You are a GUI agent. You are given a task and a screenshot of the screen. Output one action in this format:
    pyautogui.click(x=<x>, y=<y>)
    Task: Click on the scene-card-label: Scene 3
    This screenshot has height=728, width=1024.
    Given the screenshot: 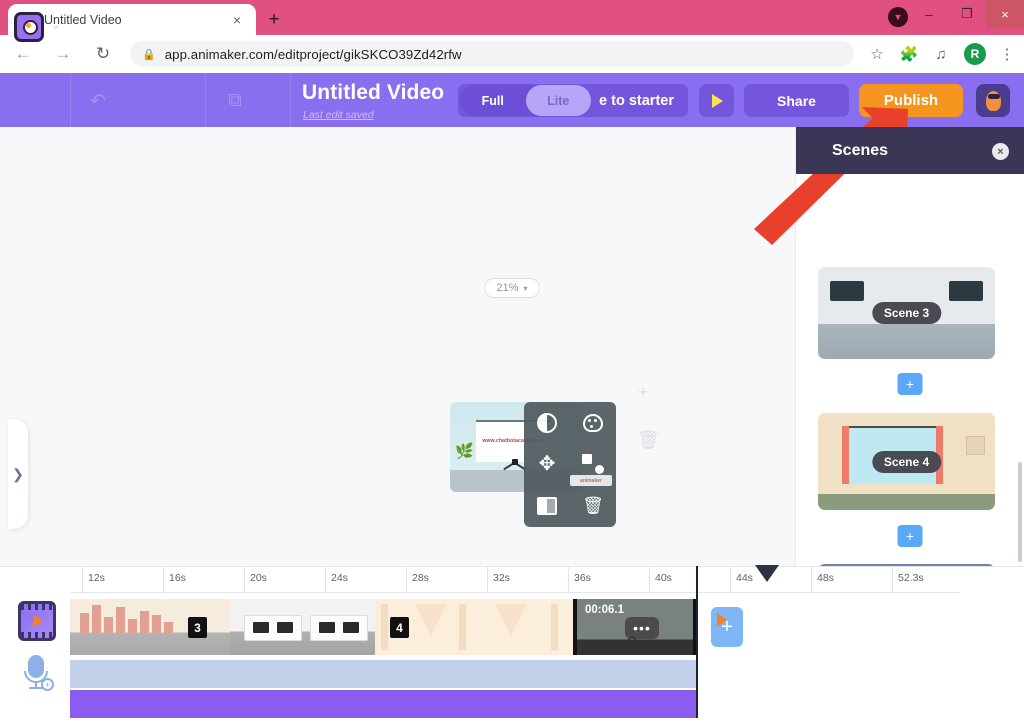 What is the action you would take?
    pyautogui.click(x=906, y=313)
    